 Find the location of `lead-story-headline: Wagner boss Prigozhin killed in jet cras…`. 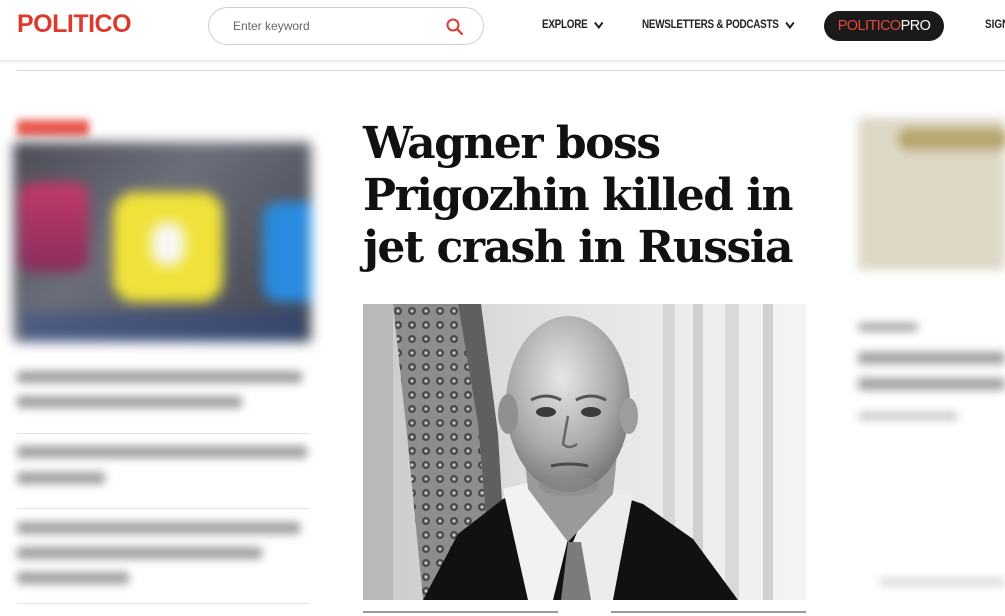

lead-story-headline: Wagner boss Prigozhin killed in jet cras… is located at coordinates (583, 196).